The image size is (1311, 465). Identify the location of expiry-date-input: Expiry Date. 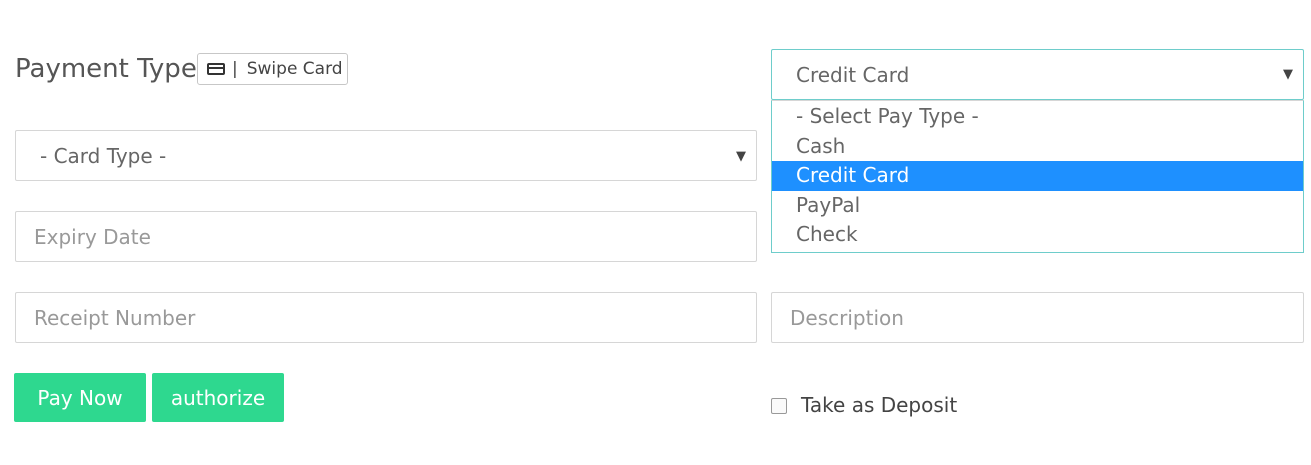
(386, 236).